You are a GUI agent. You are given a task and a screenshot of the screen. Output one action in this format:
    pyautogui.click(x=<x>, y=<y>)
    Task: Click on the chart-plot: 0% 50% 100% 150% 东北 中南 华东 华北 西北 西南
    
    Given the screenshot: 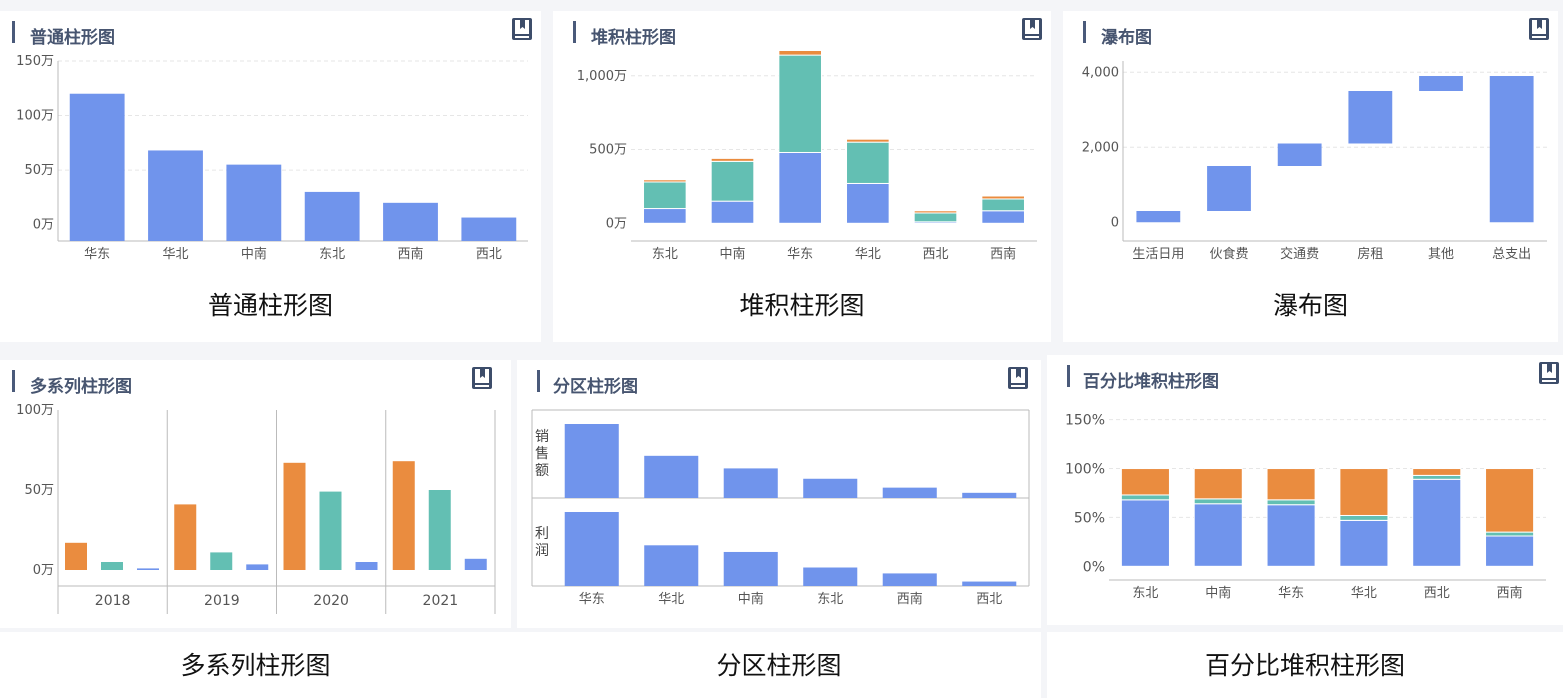 What is the action you would take?
    pyautogui.click(x=1305, y=507)
    